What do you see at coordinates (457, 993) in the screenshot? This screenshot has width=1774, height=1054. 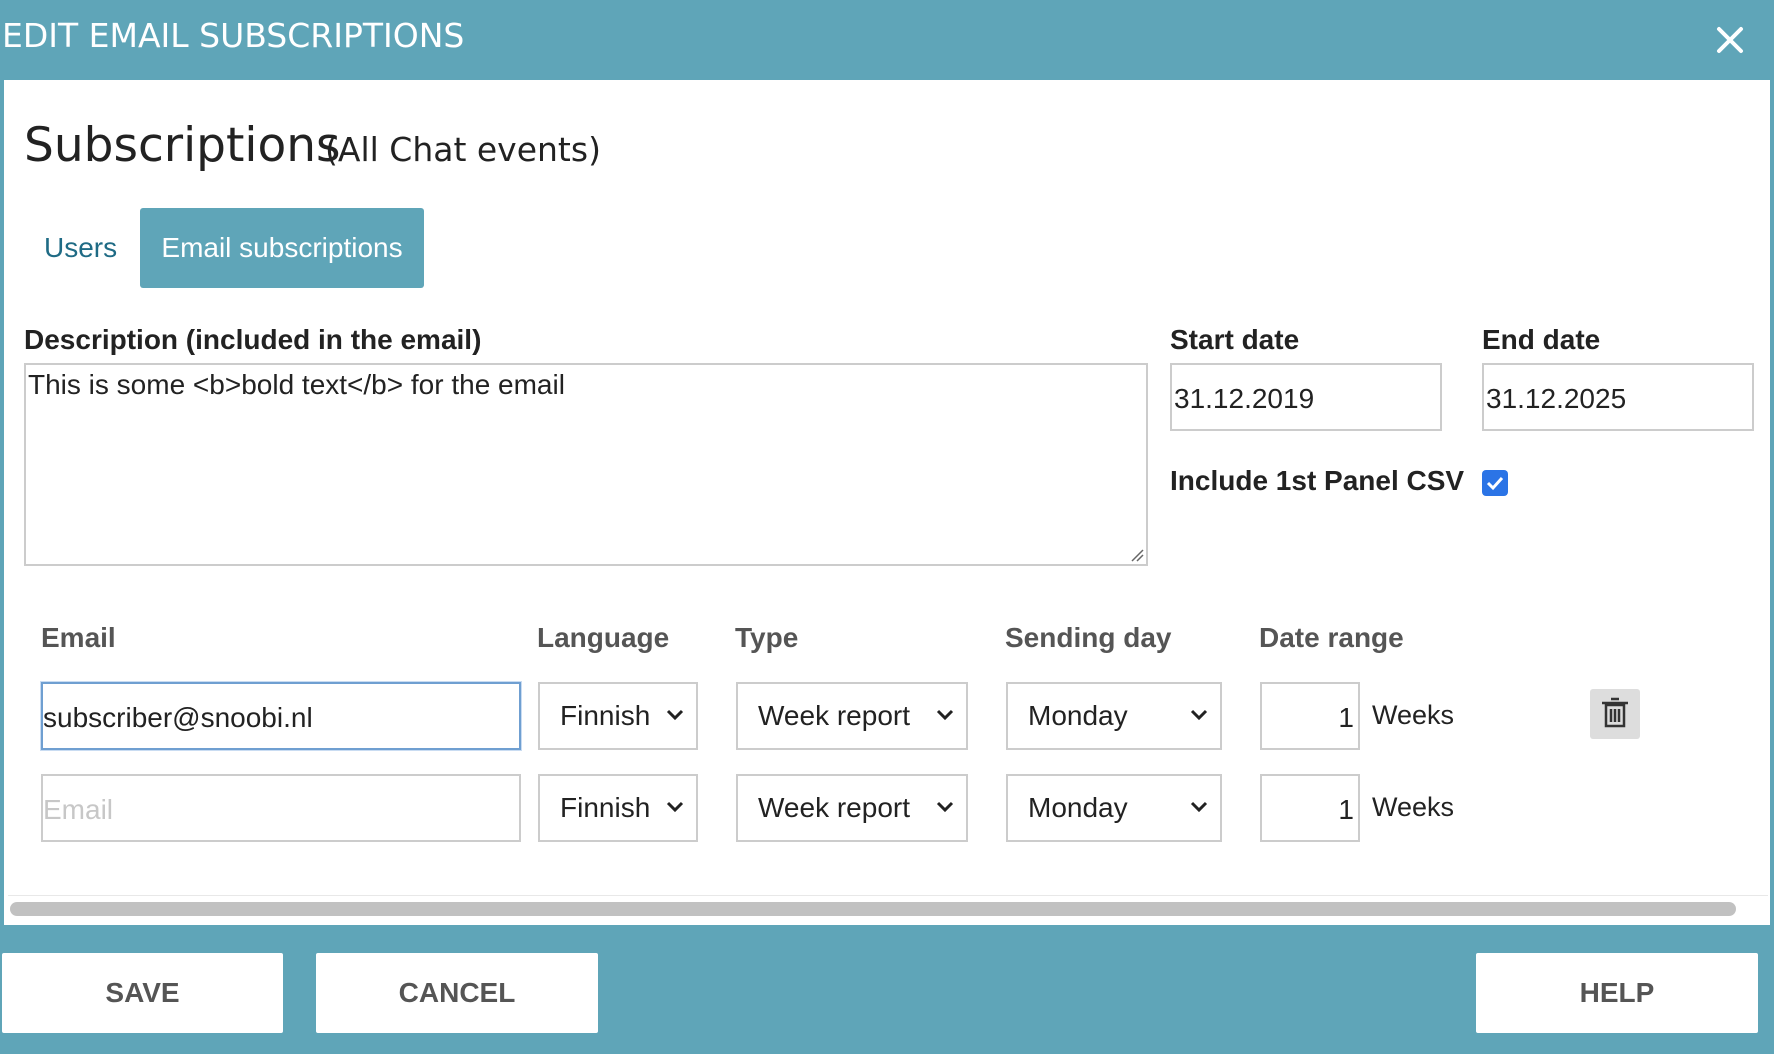 I see `cancel-button: CANCEL` at bounding box center [457, 993].